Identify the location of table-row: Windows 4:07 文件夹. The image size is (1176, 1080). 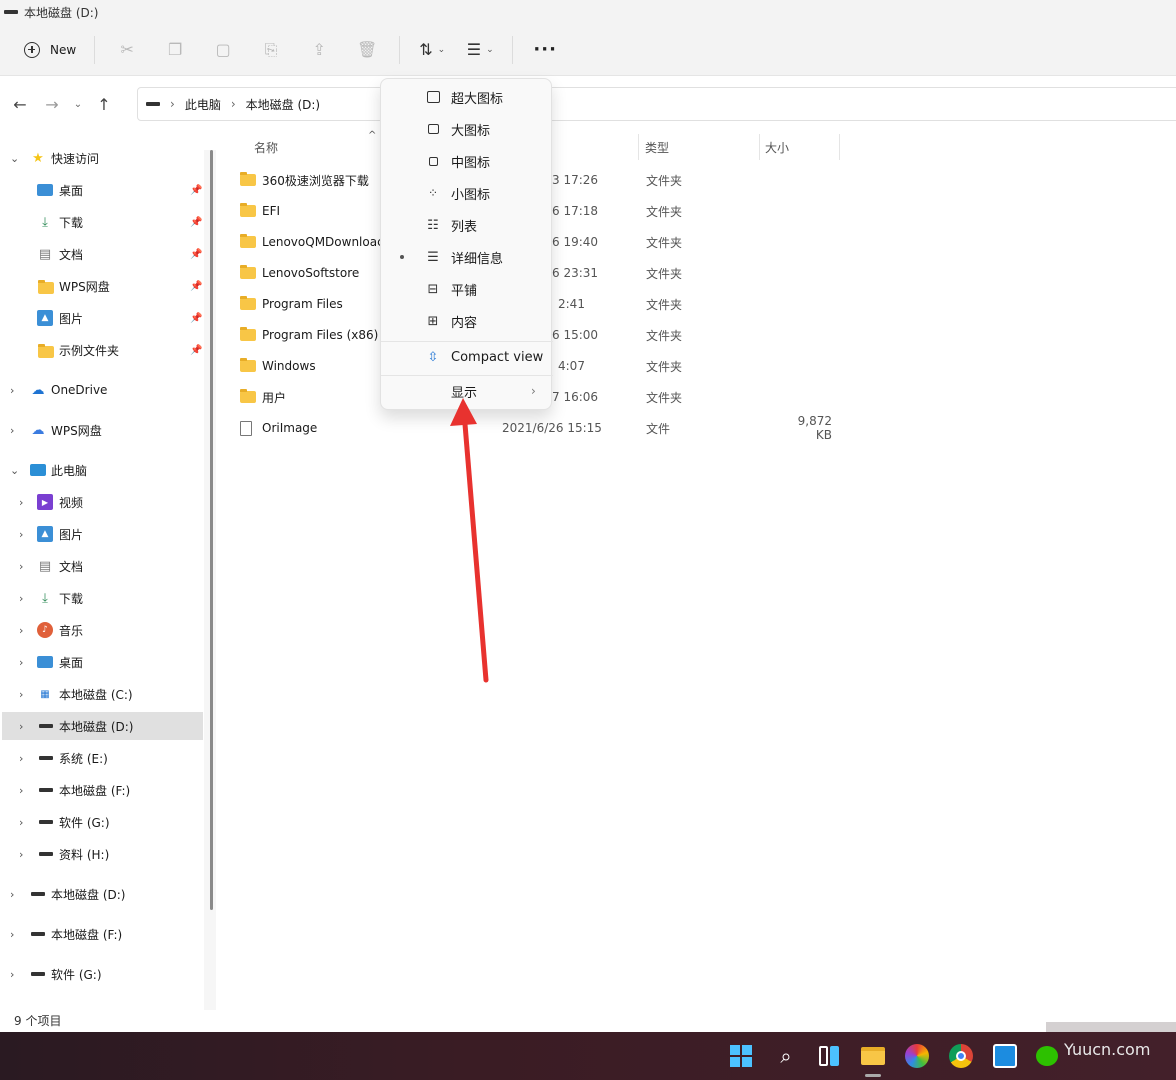
(570, 366).